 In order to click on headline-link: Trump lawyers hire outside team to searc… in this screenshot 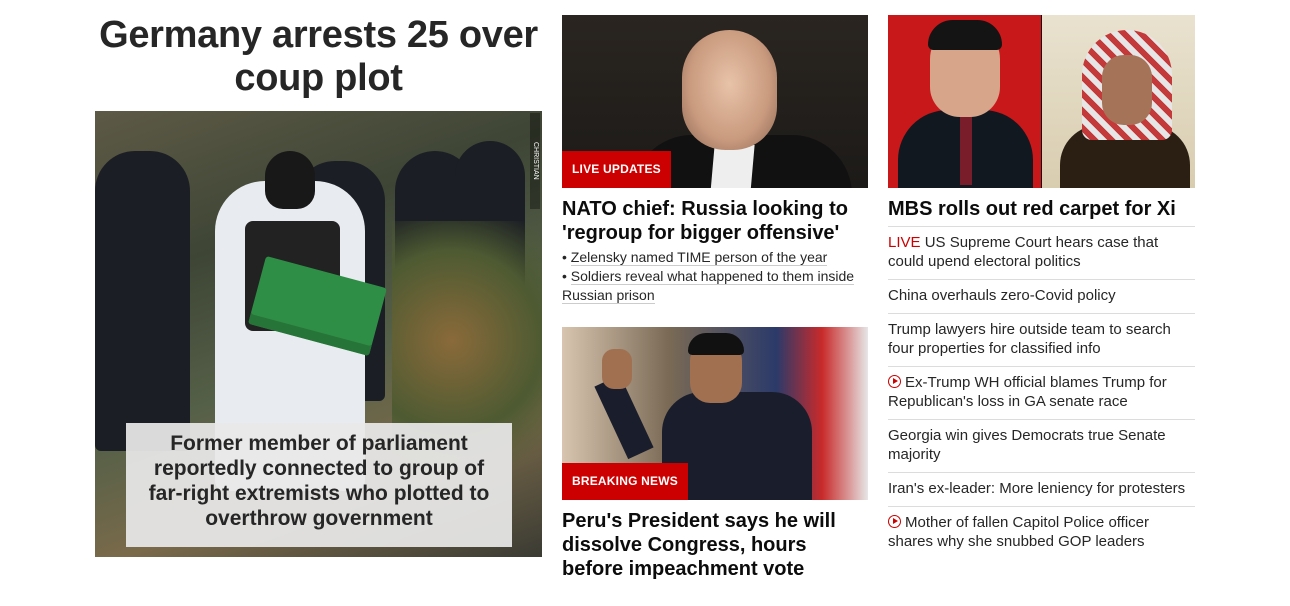, I will do `click(1029, 339)`.